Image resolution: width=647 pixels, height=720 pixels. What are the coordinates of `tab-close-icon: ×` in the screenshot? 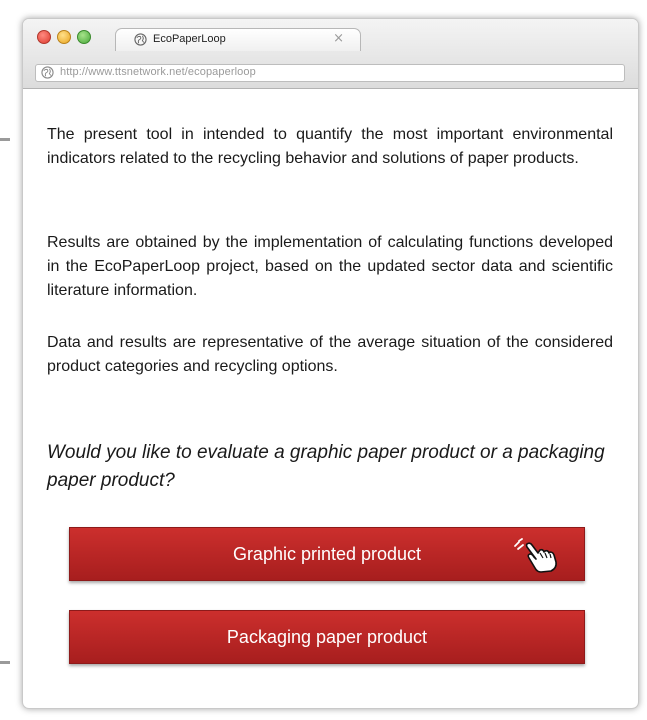 It's located at (338, 38).